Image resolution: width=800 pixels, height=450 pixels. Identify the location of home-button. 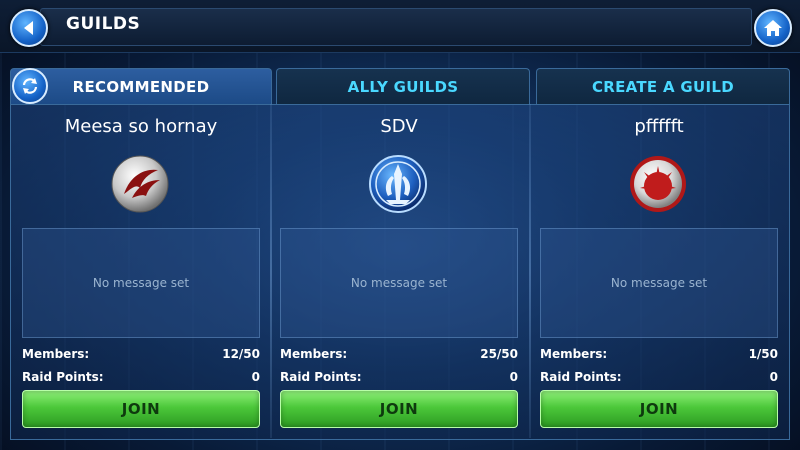
(773, 28).